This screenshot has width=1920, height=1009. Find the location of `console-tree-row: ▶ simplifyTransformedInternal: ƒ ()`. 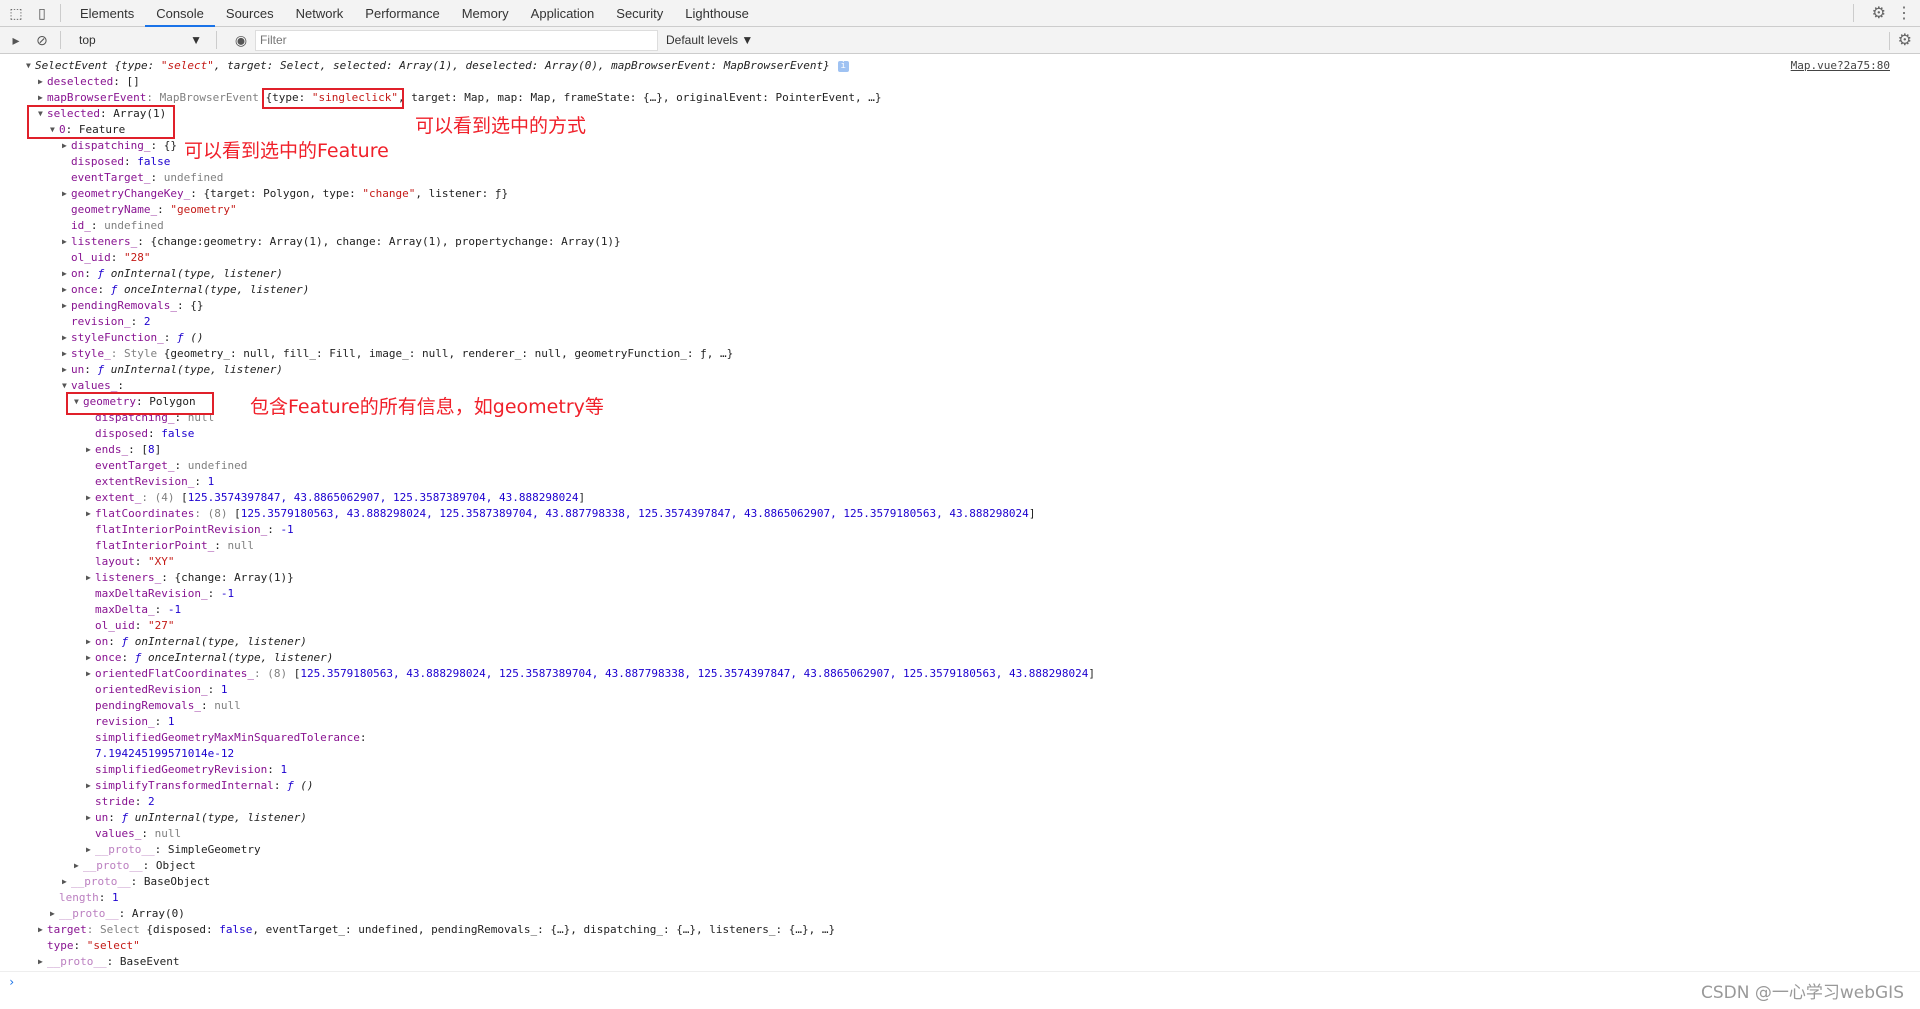

console-tree-row: ▶ simplifyTransformedInternal: ƒ () is located at coordinates (960, 786).